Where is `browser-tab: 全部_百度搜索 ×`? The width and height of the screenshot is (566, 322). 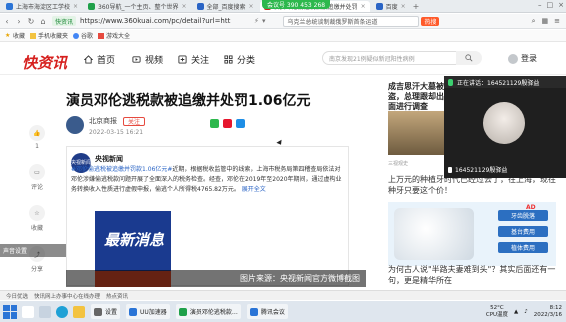 browser-tab: 全部_百度搜索 × is located at coordinates (225, 6).